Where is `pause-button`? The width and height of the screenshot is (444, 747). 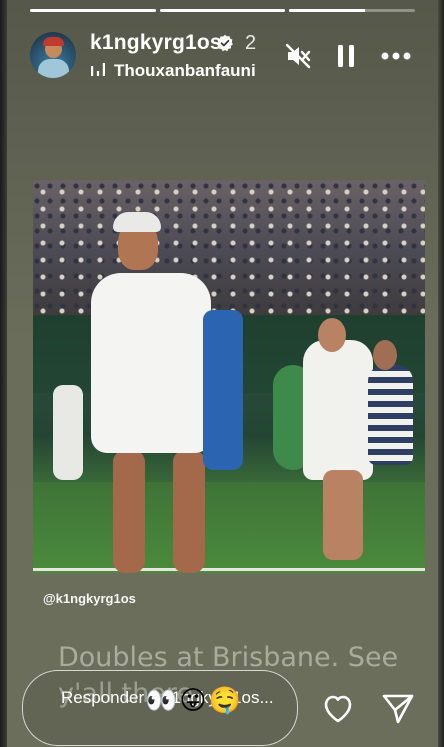 pause-button is located at coordinates (346, 56).